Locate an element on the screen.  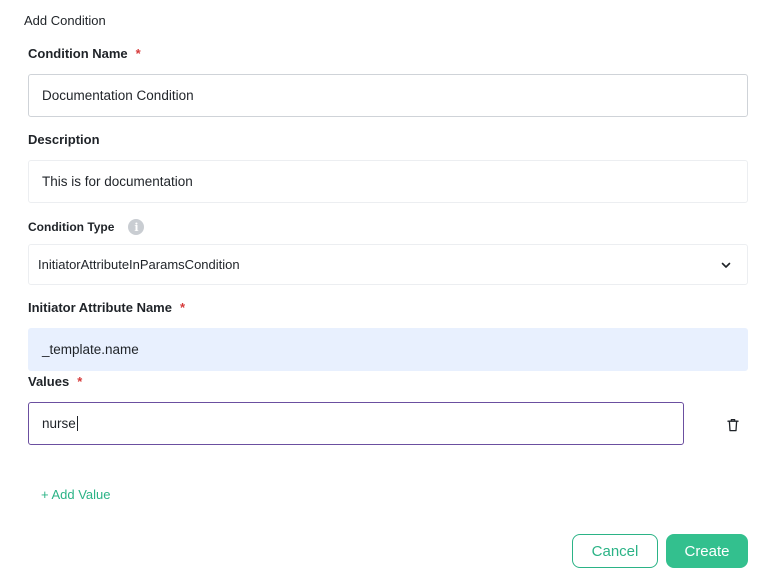
create-button: Create is located at coordinates (707, 551).